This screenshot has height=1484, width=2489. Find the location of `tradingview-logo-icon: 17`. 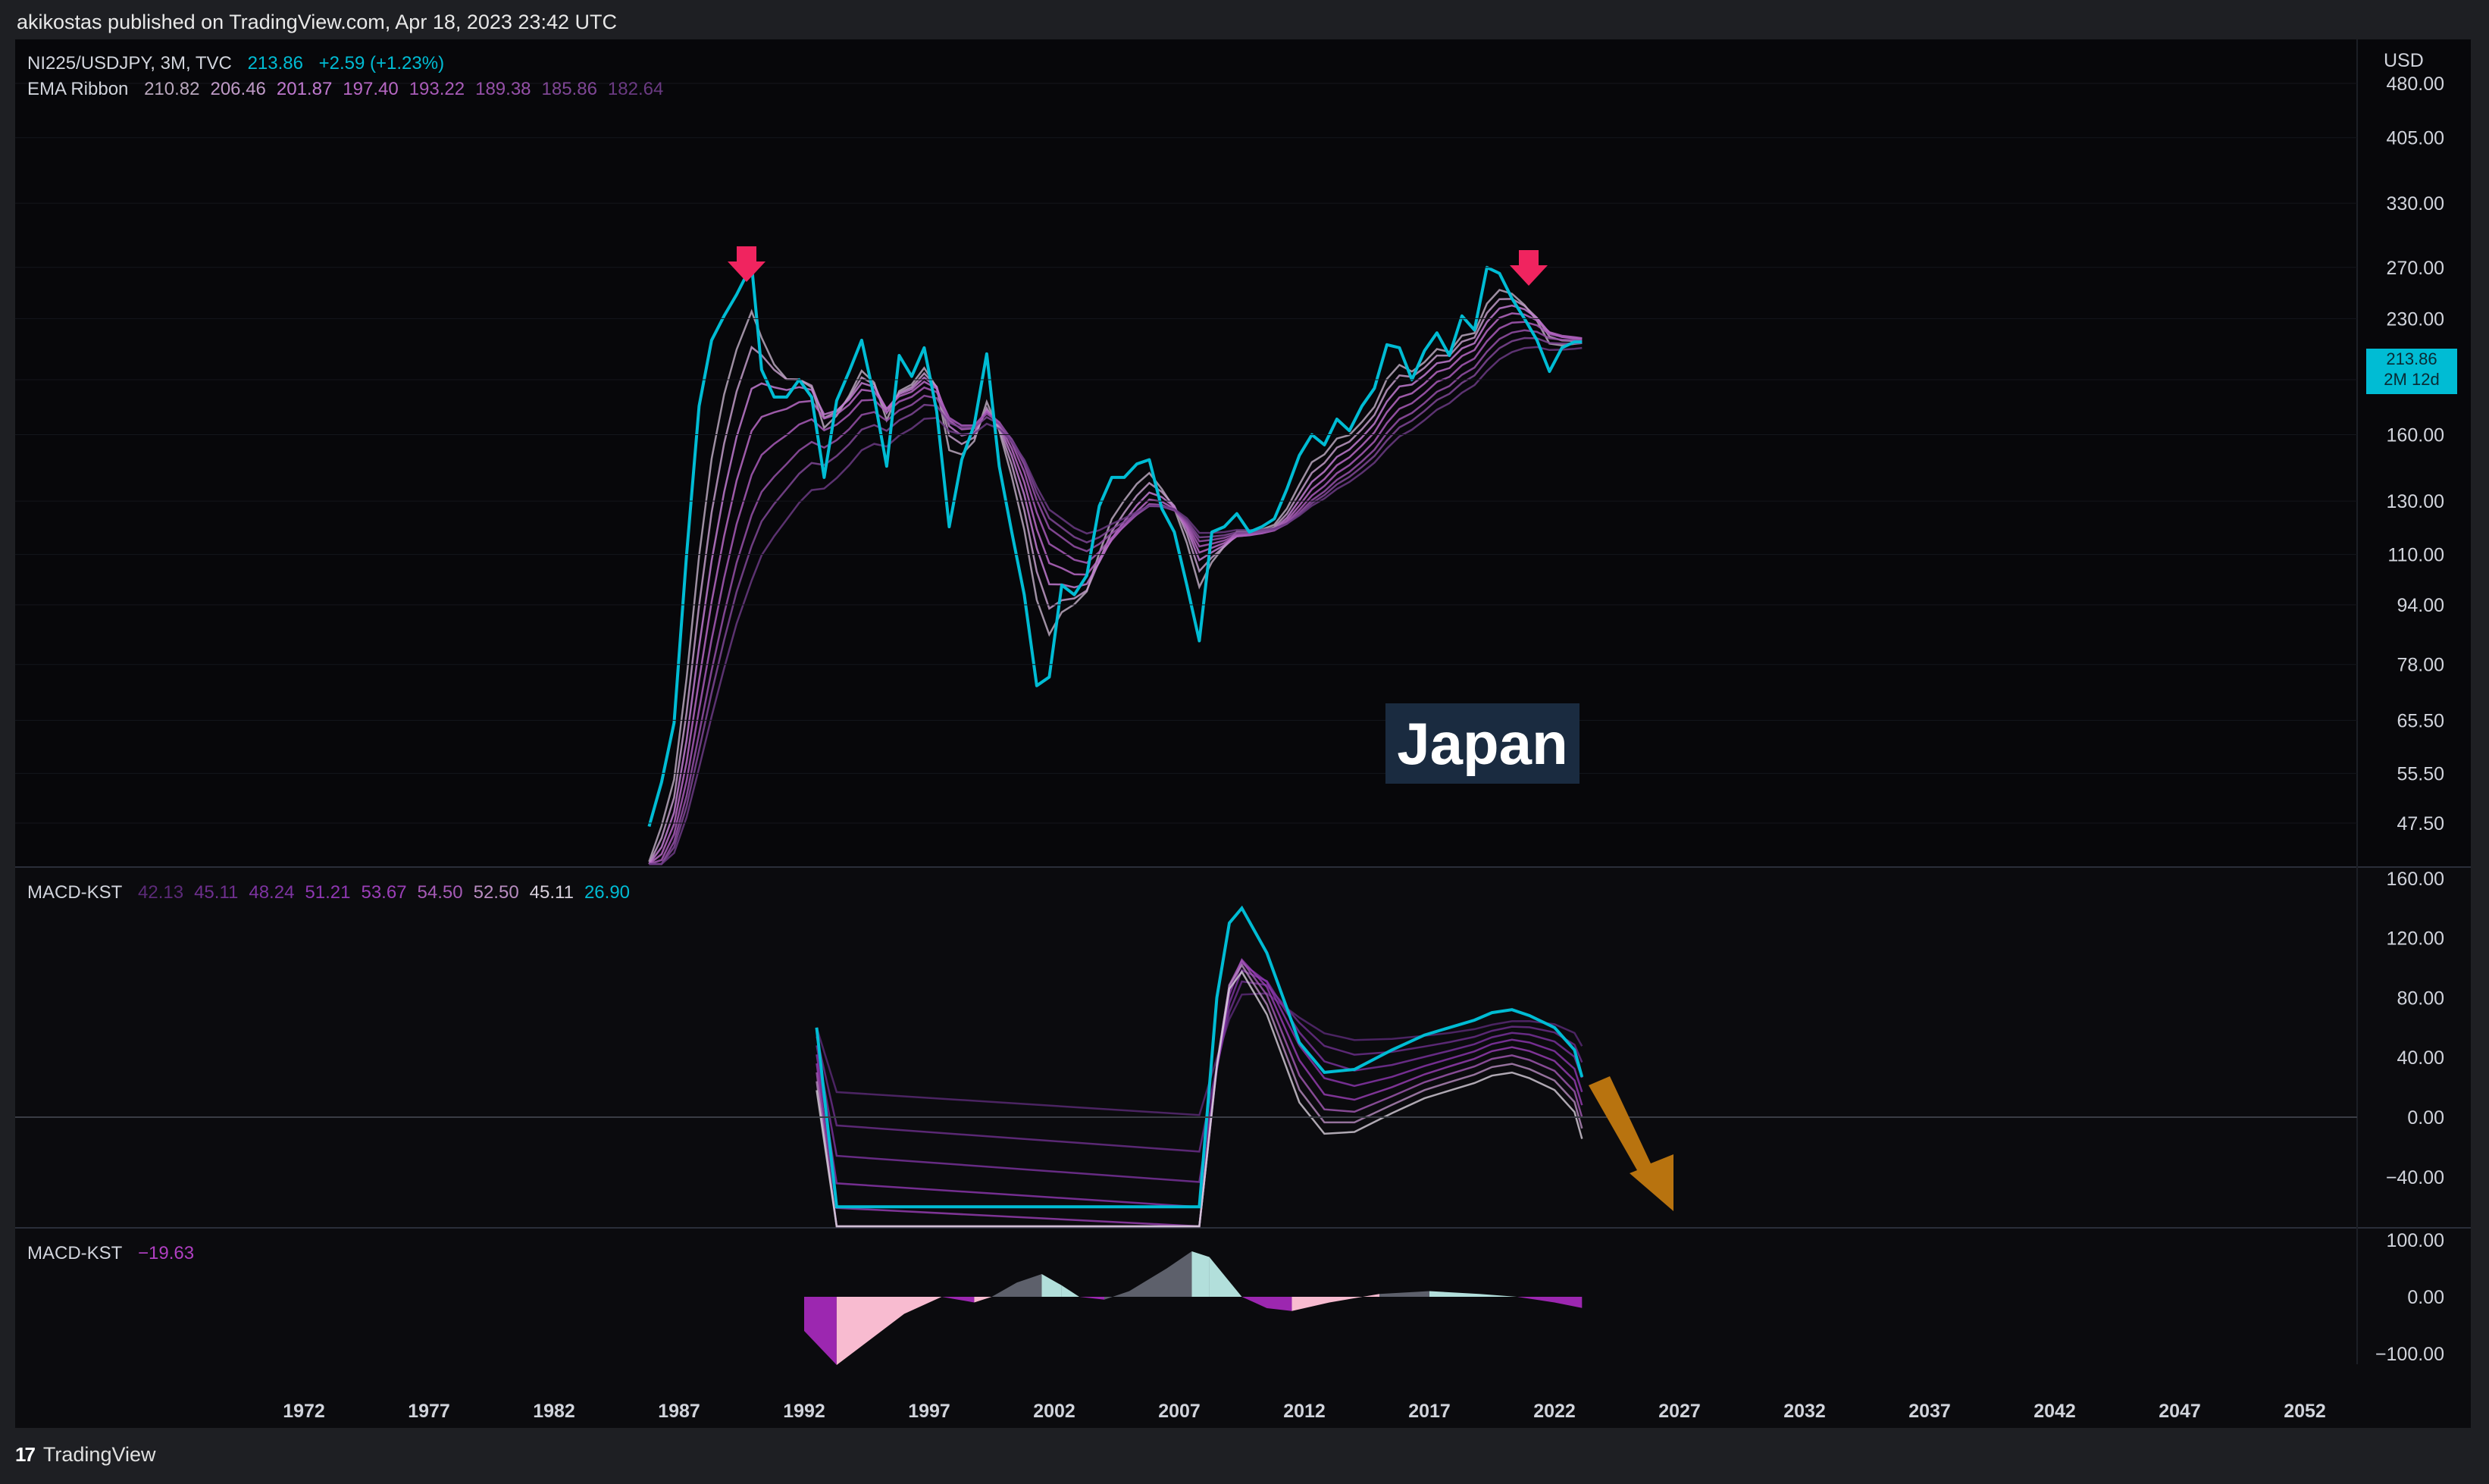

tradingview-logo-icon: 17 is located at coordinates (25, 1455).